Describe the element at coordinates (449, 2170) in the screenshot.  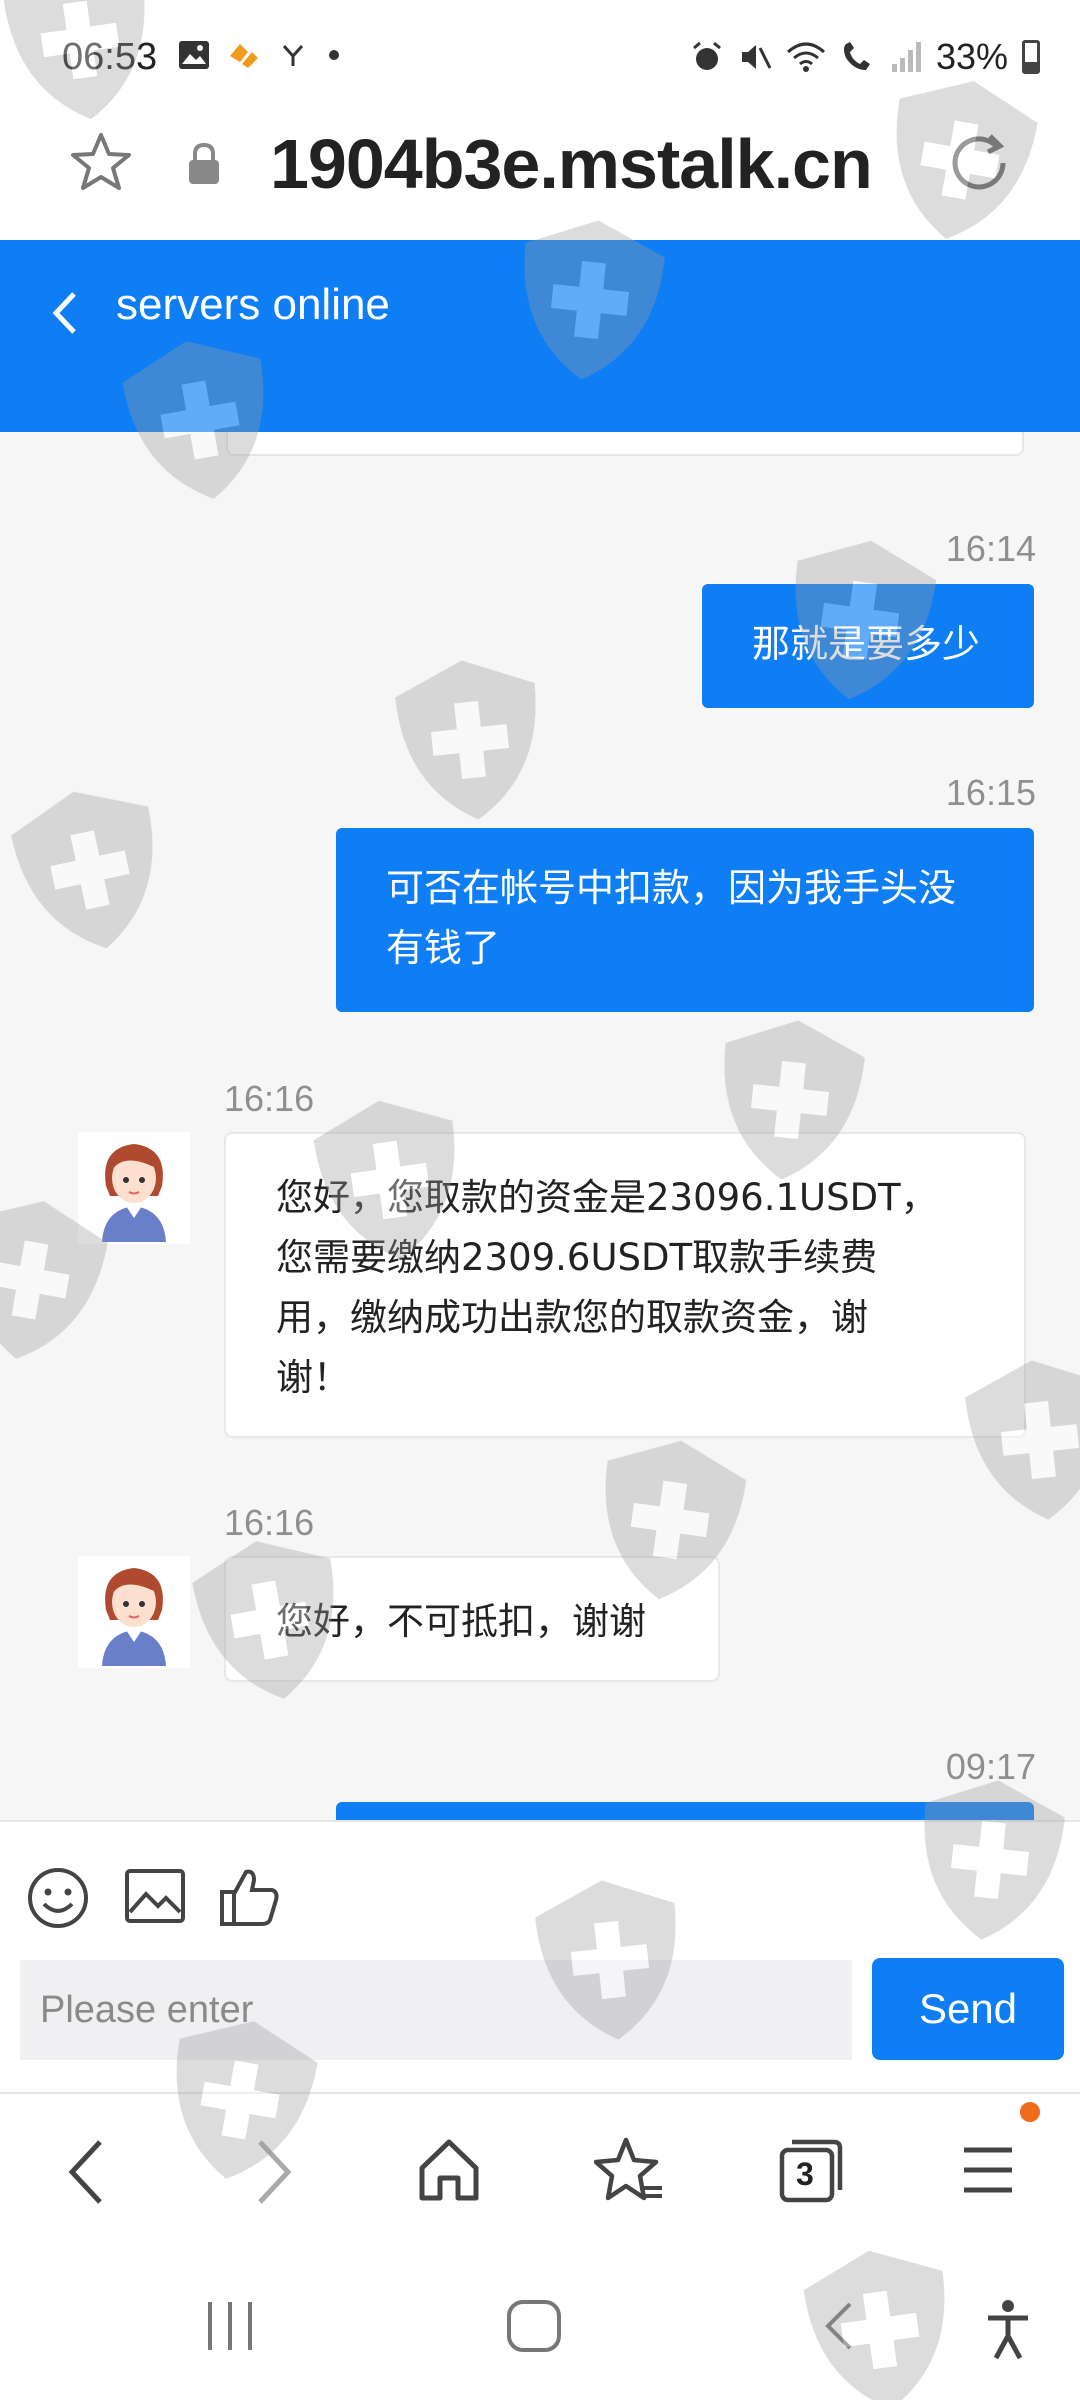
I see `home-icon` at that location.